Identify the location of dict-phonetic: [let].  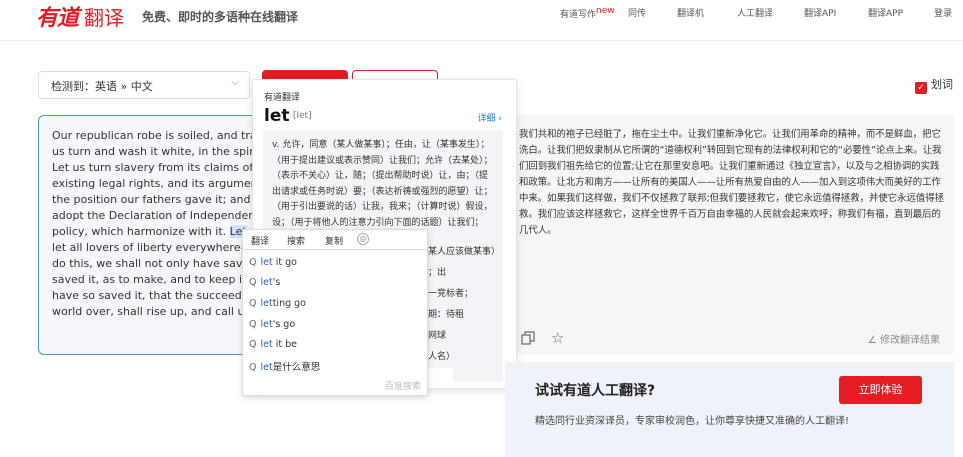
(302, 116).